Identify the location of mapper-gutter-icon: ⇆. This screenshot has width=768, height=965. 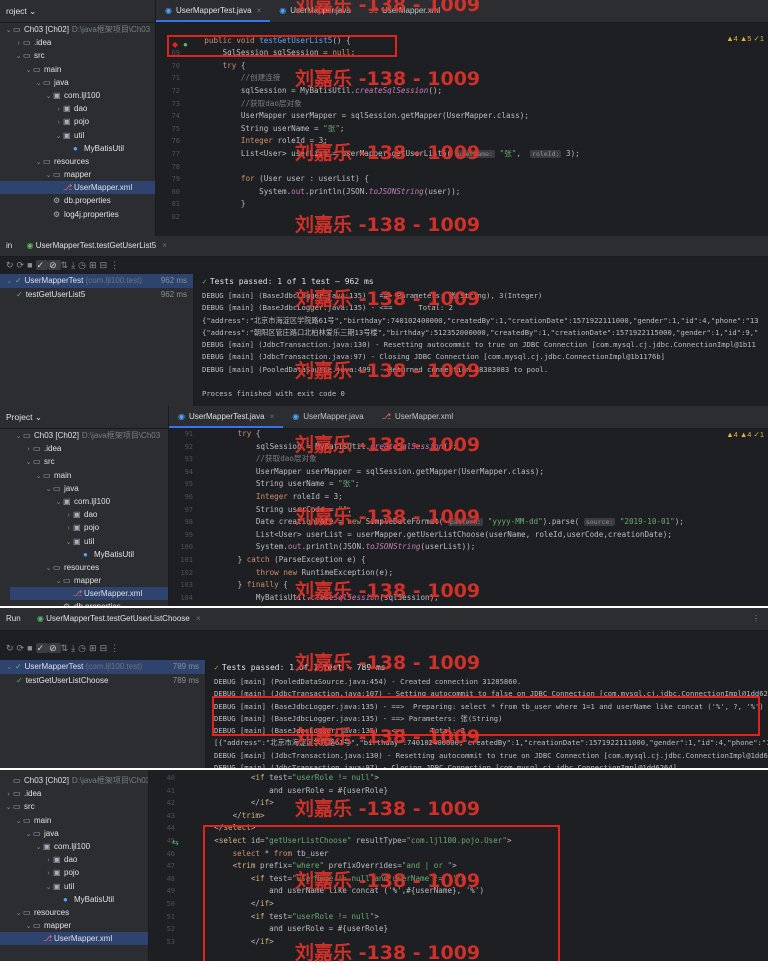
(175, 842).